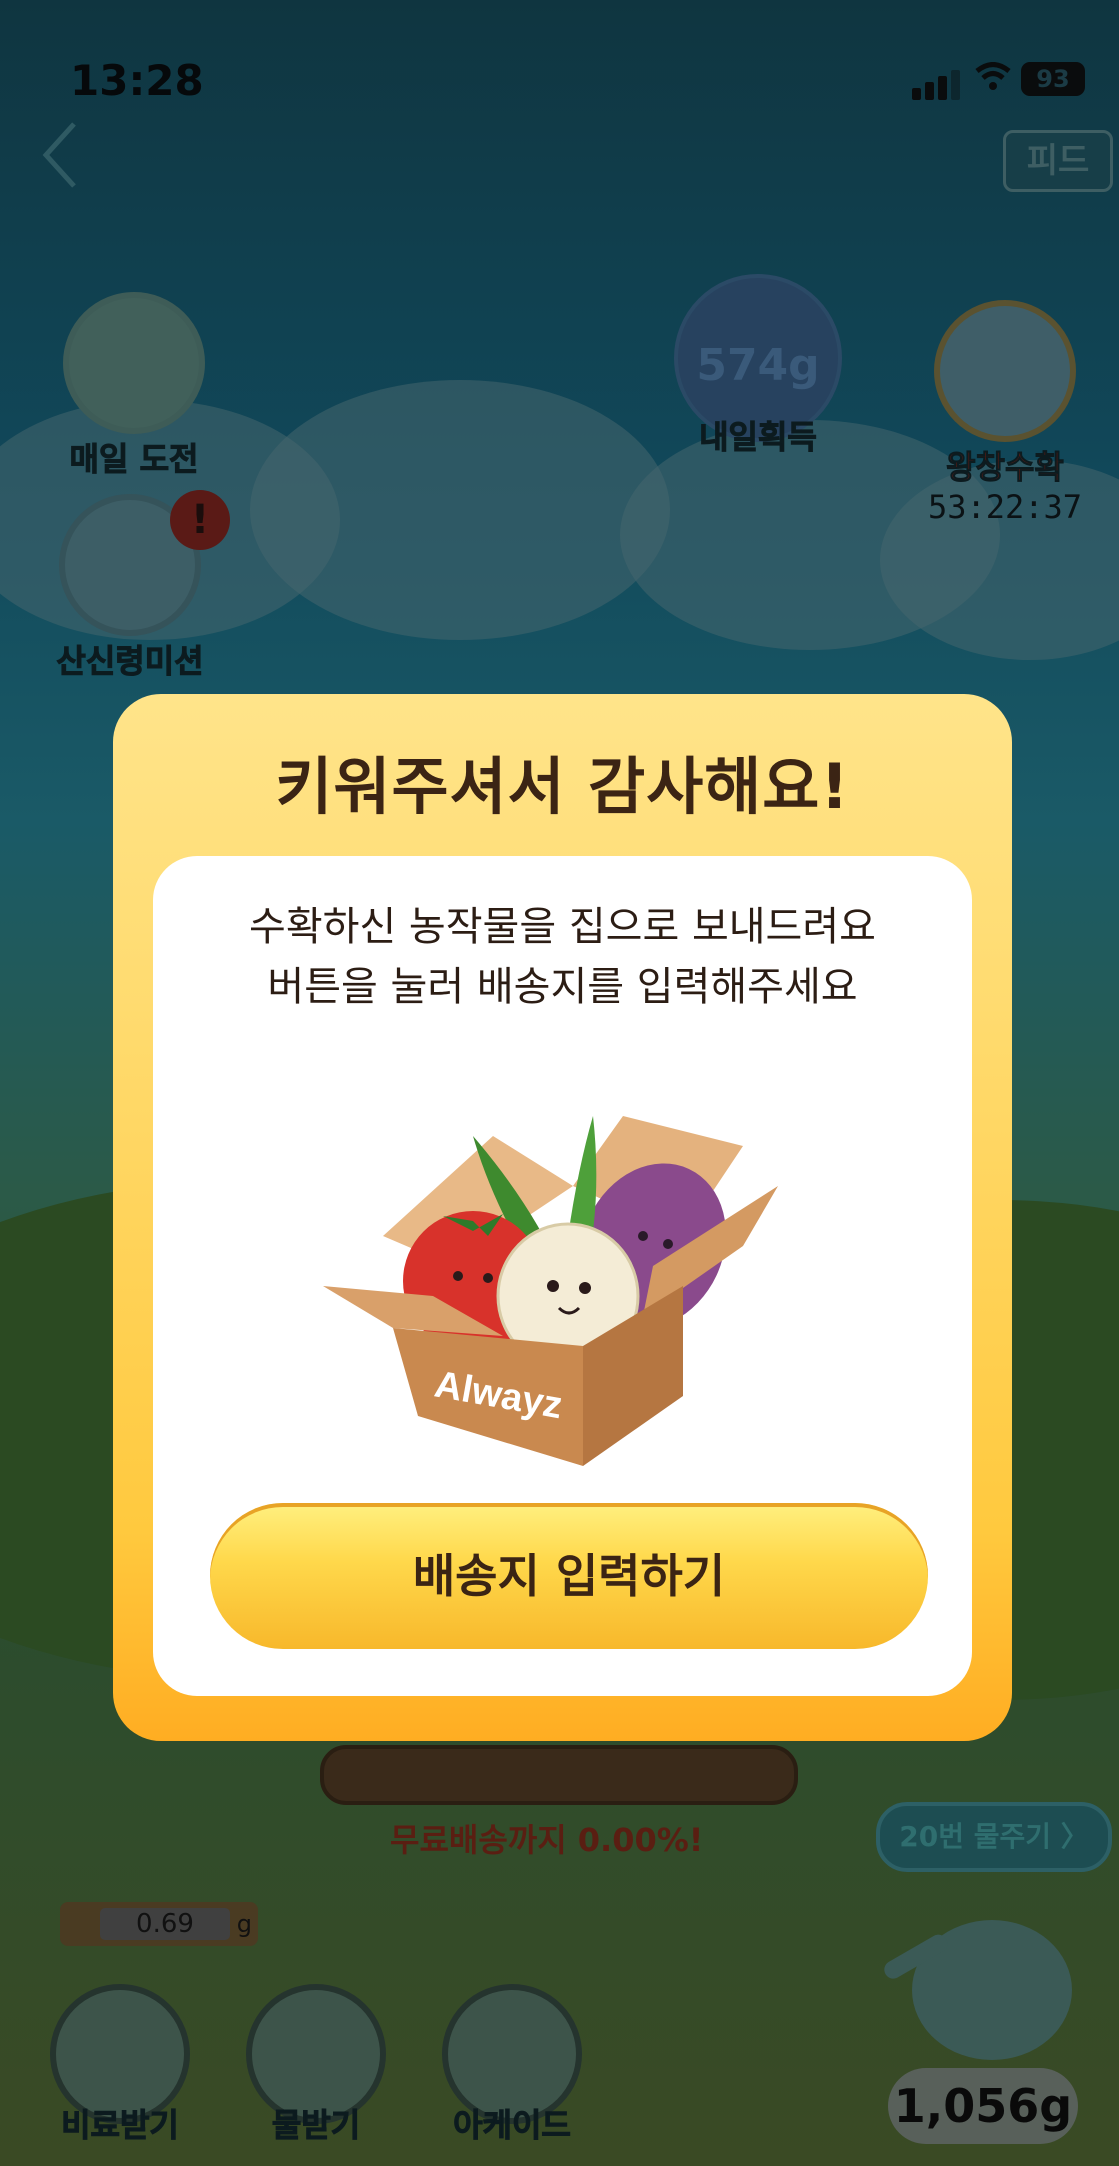 This screenshot has height=2166, width=1119. Describe the element at coordinates (559, 1775) in the screenshot. I see `free-shipping-progress` at that location.